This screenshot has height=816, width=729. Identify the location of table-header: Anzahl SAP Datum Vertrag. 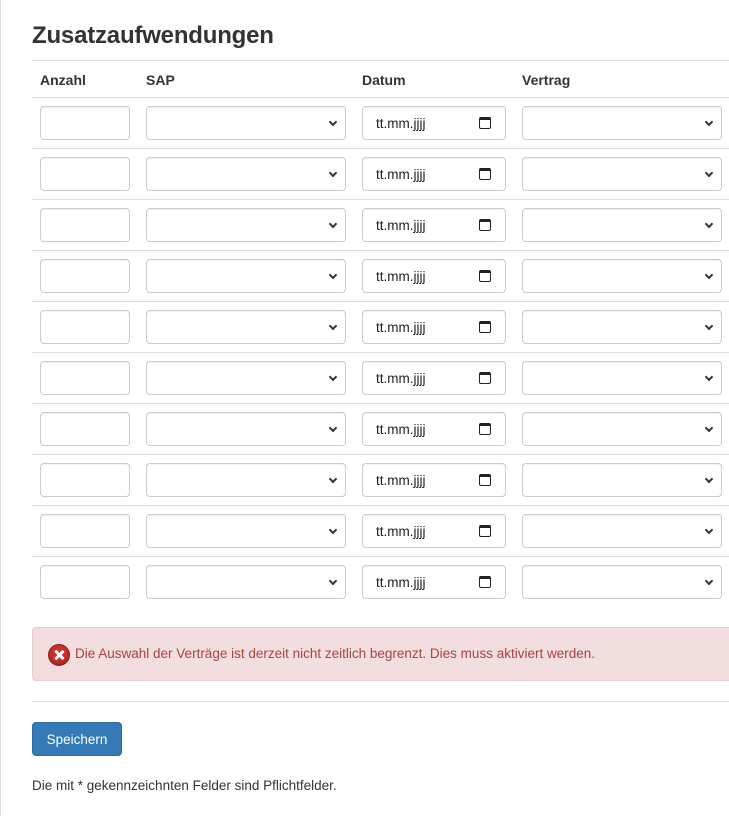
(380, 79).